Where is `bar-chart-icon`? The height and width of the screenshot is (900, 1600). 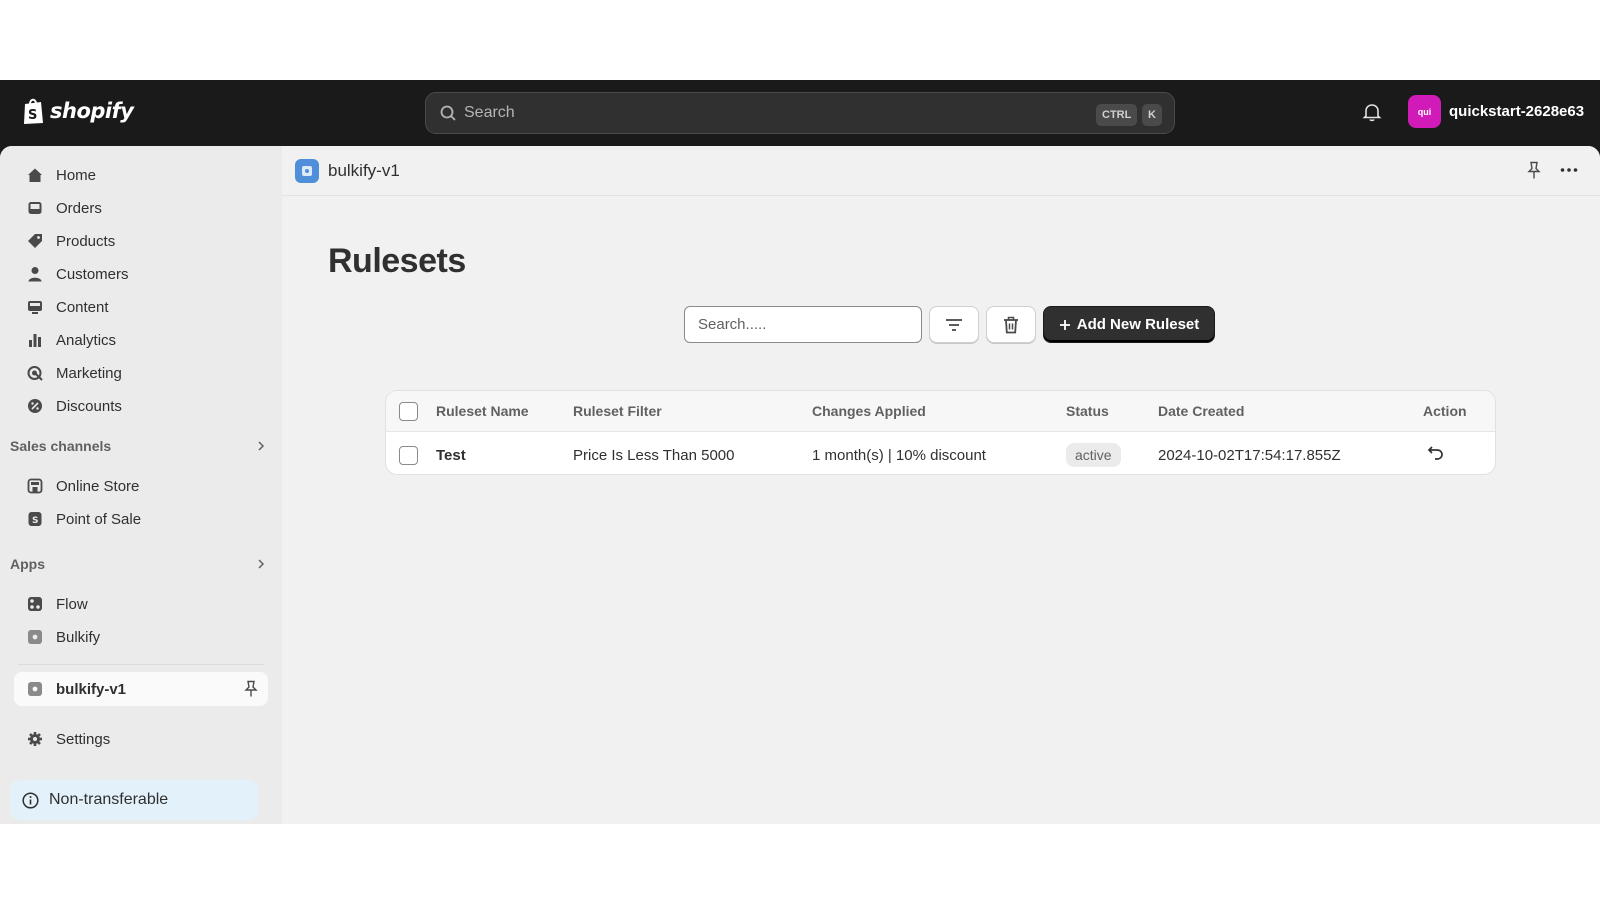 bar-chart-icon is located at coordinates (35, 340).